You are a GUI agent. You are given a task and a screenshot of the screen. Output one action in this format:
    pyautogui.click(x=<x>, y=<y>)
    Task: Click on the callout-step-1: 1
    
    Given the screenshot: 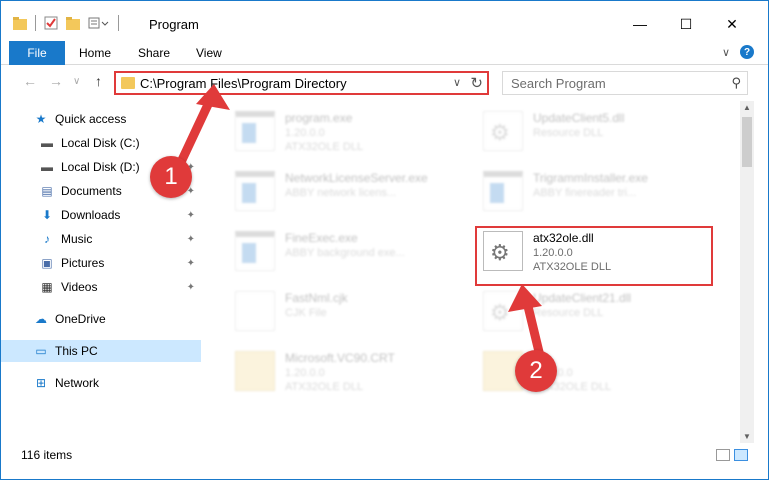 What is the action you would take?
    pyautogui.click(x=171, y=177)
    